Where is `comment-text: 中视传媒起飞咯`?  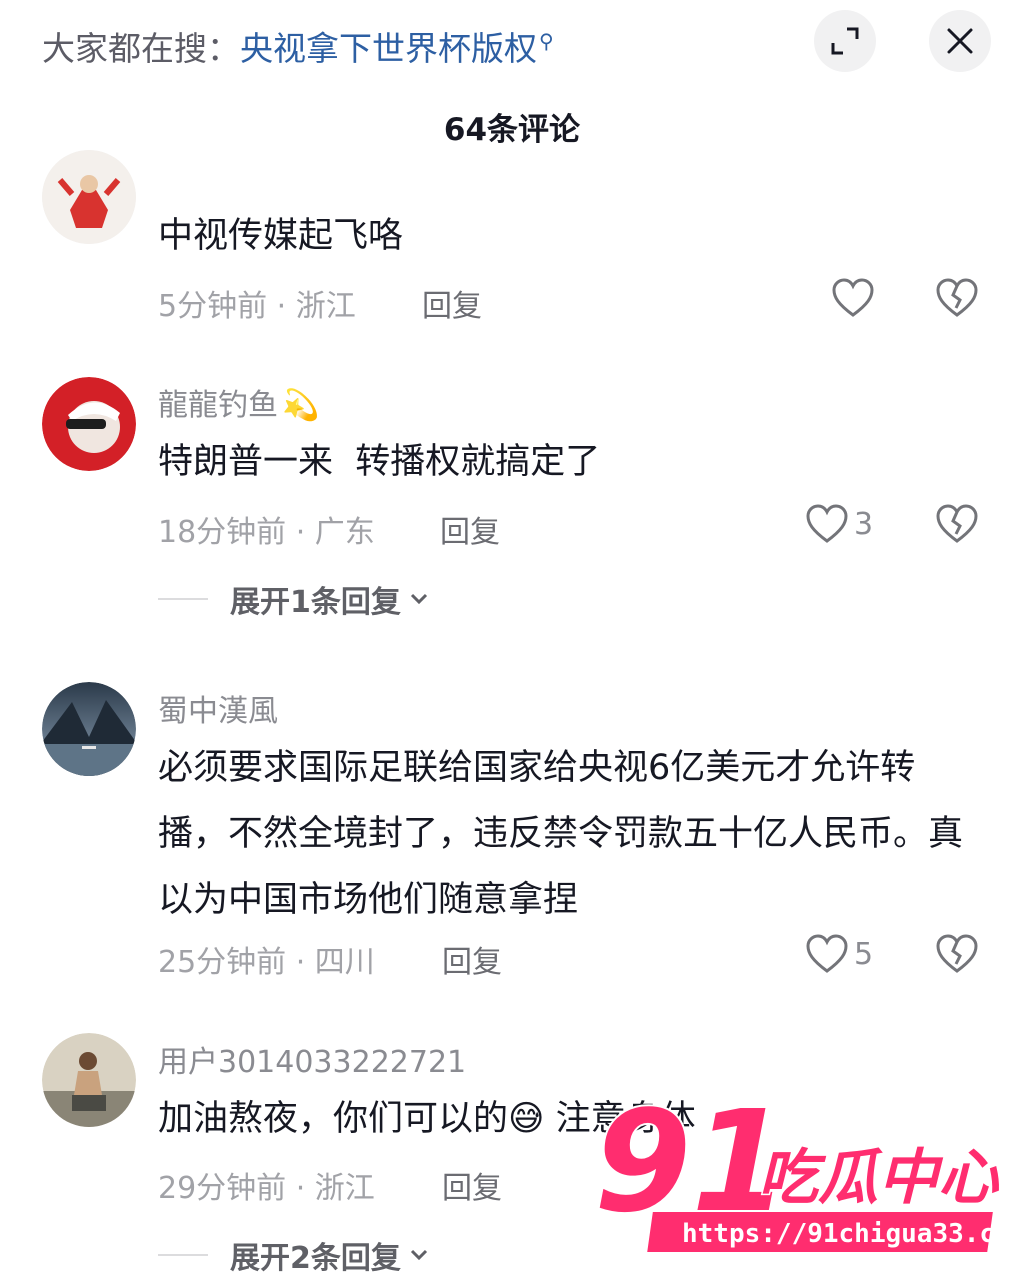
comment-text: 中视传媒起飞咯 is located at coordinates (281, 236).